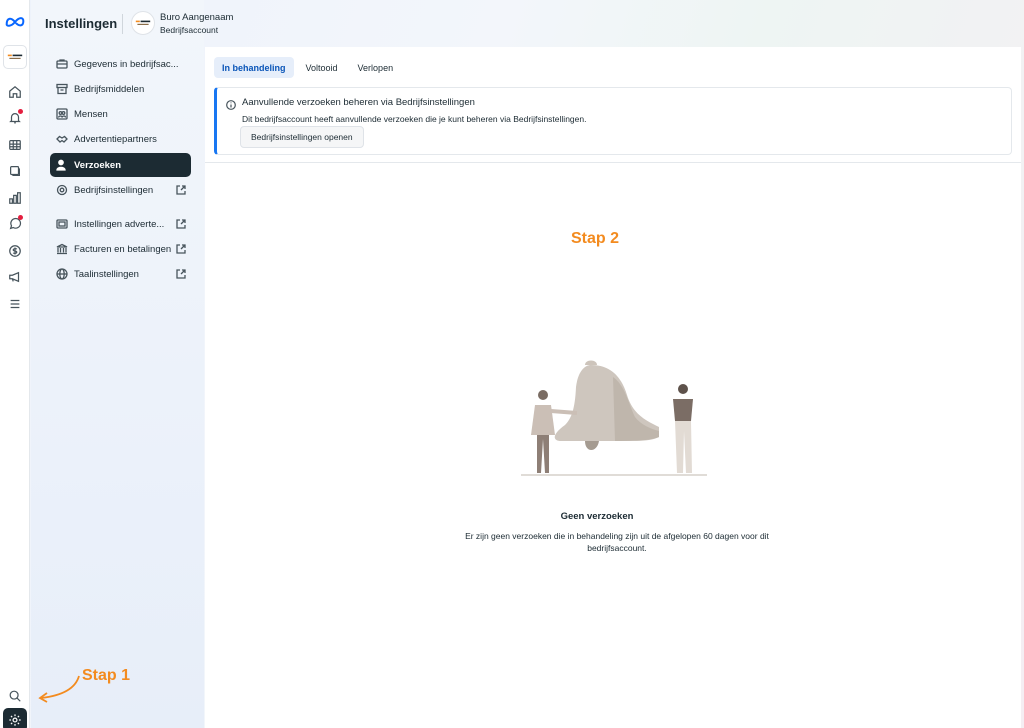 The height and width of the screenshot is (728, 1024). Describe the element at coordinates (62, 224) in the screenshot. I see `ad-settings-icon` at that location.